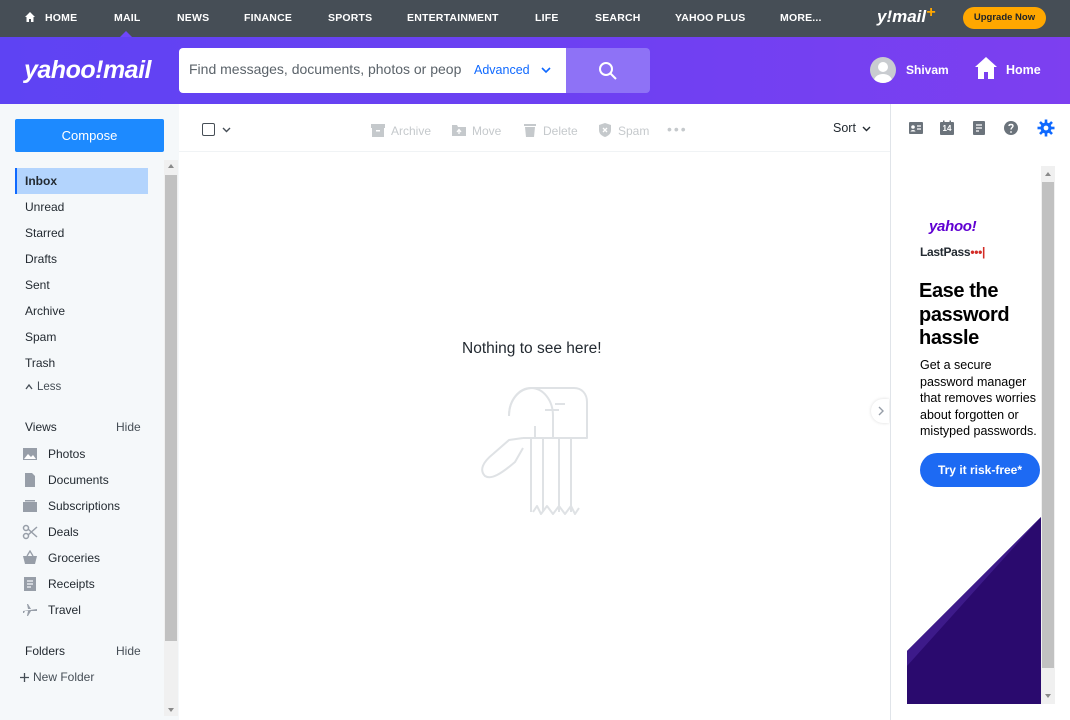  Describe the element at coordinates (45, 651) in the screenshot. I see `folders-heading: Folders` at that location.